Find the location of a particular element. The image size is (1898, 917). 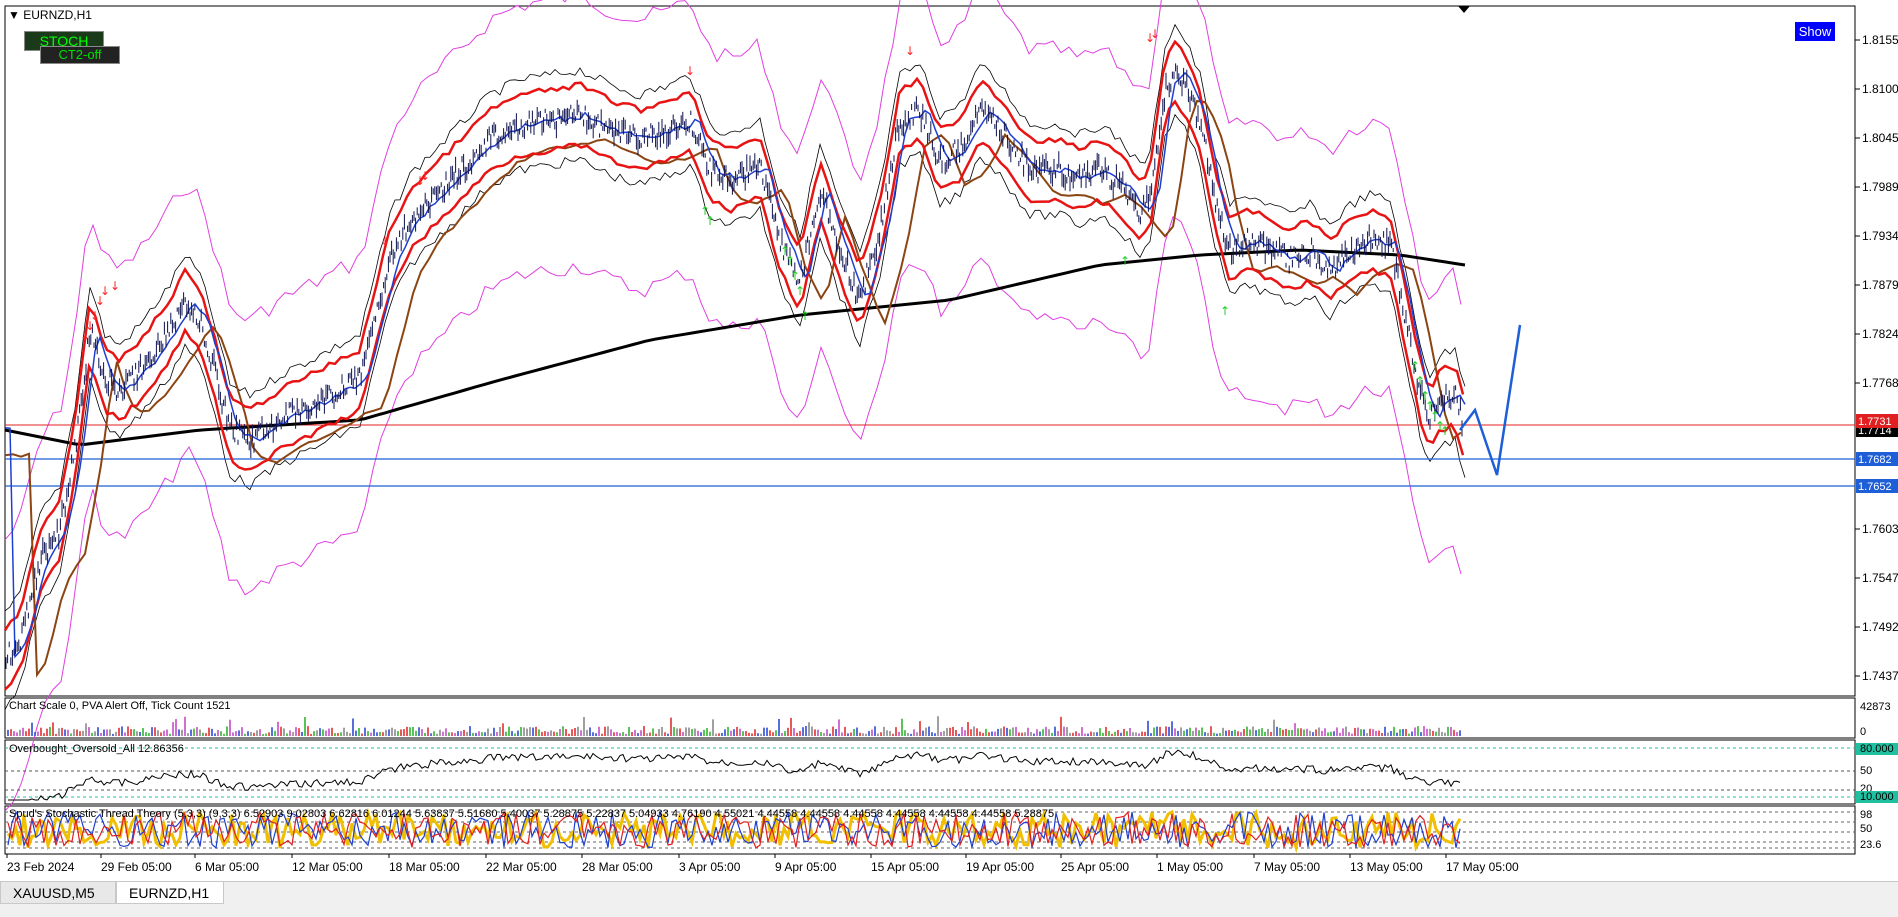

stoch-scale-label: 50 is located at coordinates (1866, 829).